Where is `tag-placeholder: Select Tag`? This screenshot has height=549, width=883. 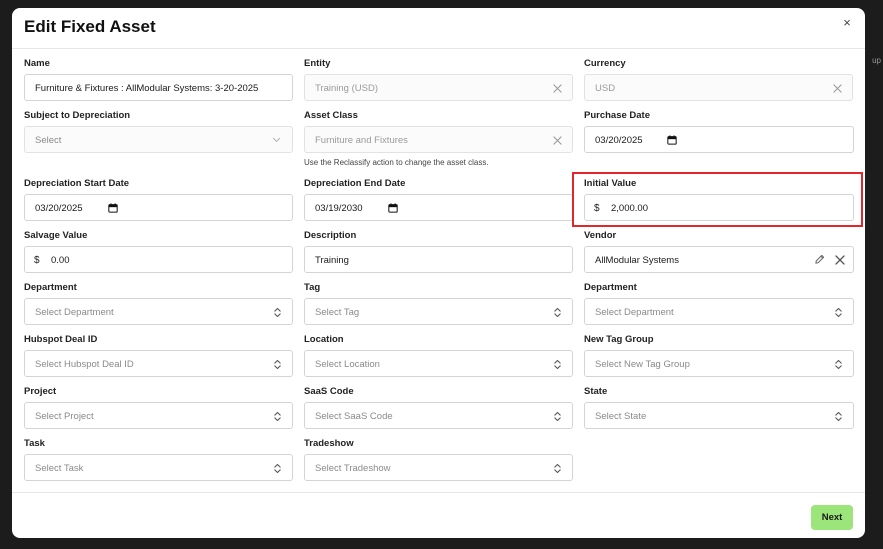
tag-placeholder: Select Tag is located at coordinates (337, 312).